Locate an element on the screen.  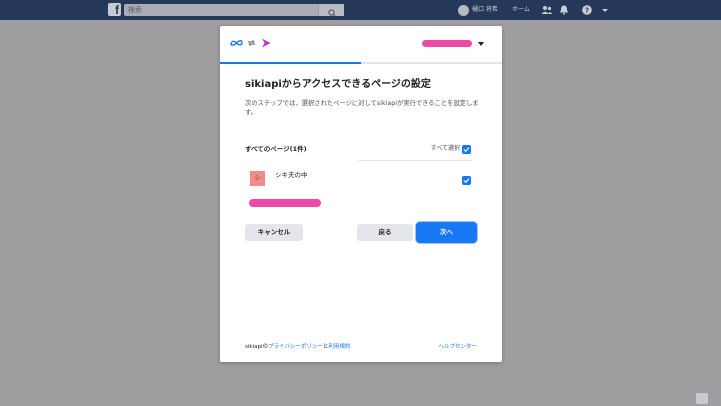
page-count-heading: すべてのページ(1件) is located at coordinates (276, 149).